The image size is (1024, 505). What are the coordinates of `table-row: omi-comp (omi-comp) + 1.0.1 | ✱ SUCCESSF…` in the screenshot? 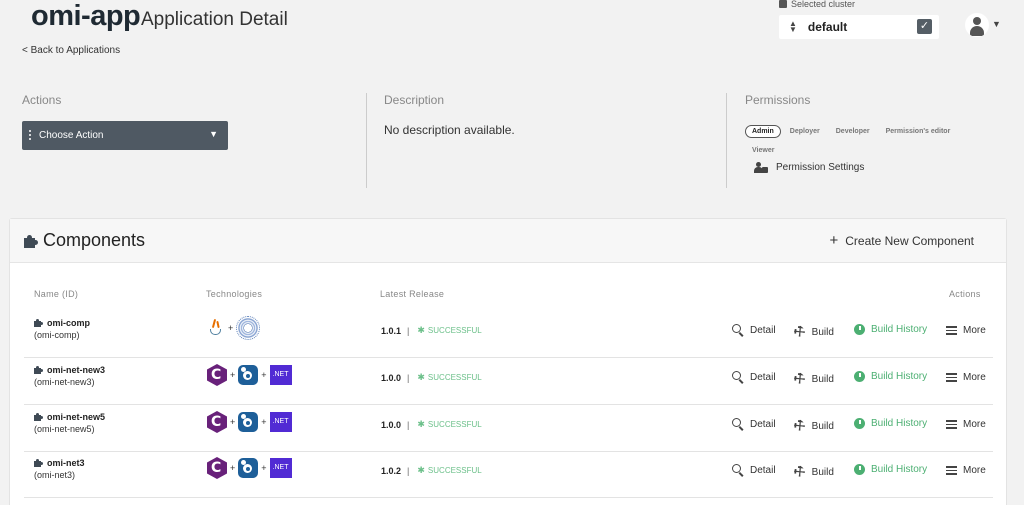 It's located at (508, 334).